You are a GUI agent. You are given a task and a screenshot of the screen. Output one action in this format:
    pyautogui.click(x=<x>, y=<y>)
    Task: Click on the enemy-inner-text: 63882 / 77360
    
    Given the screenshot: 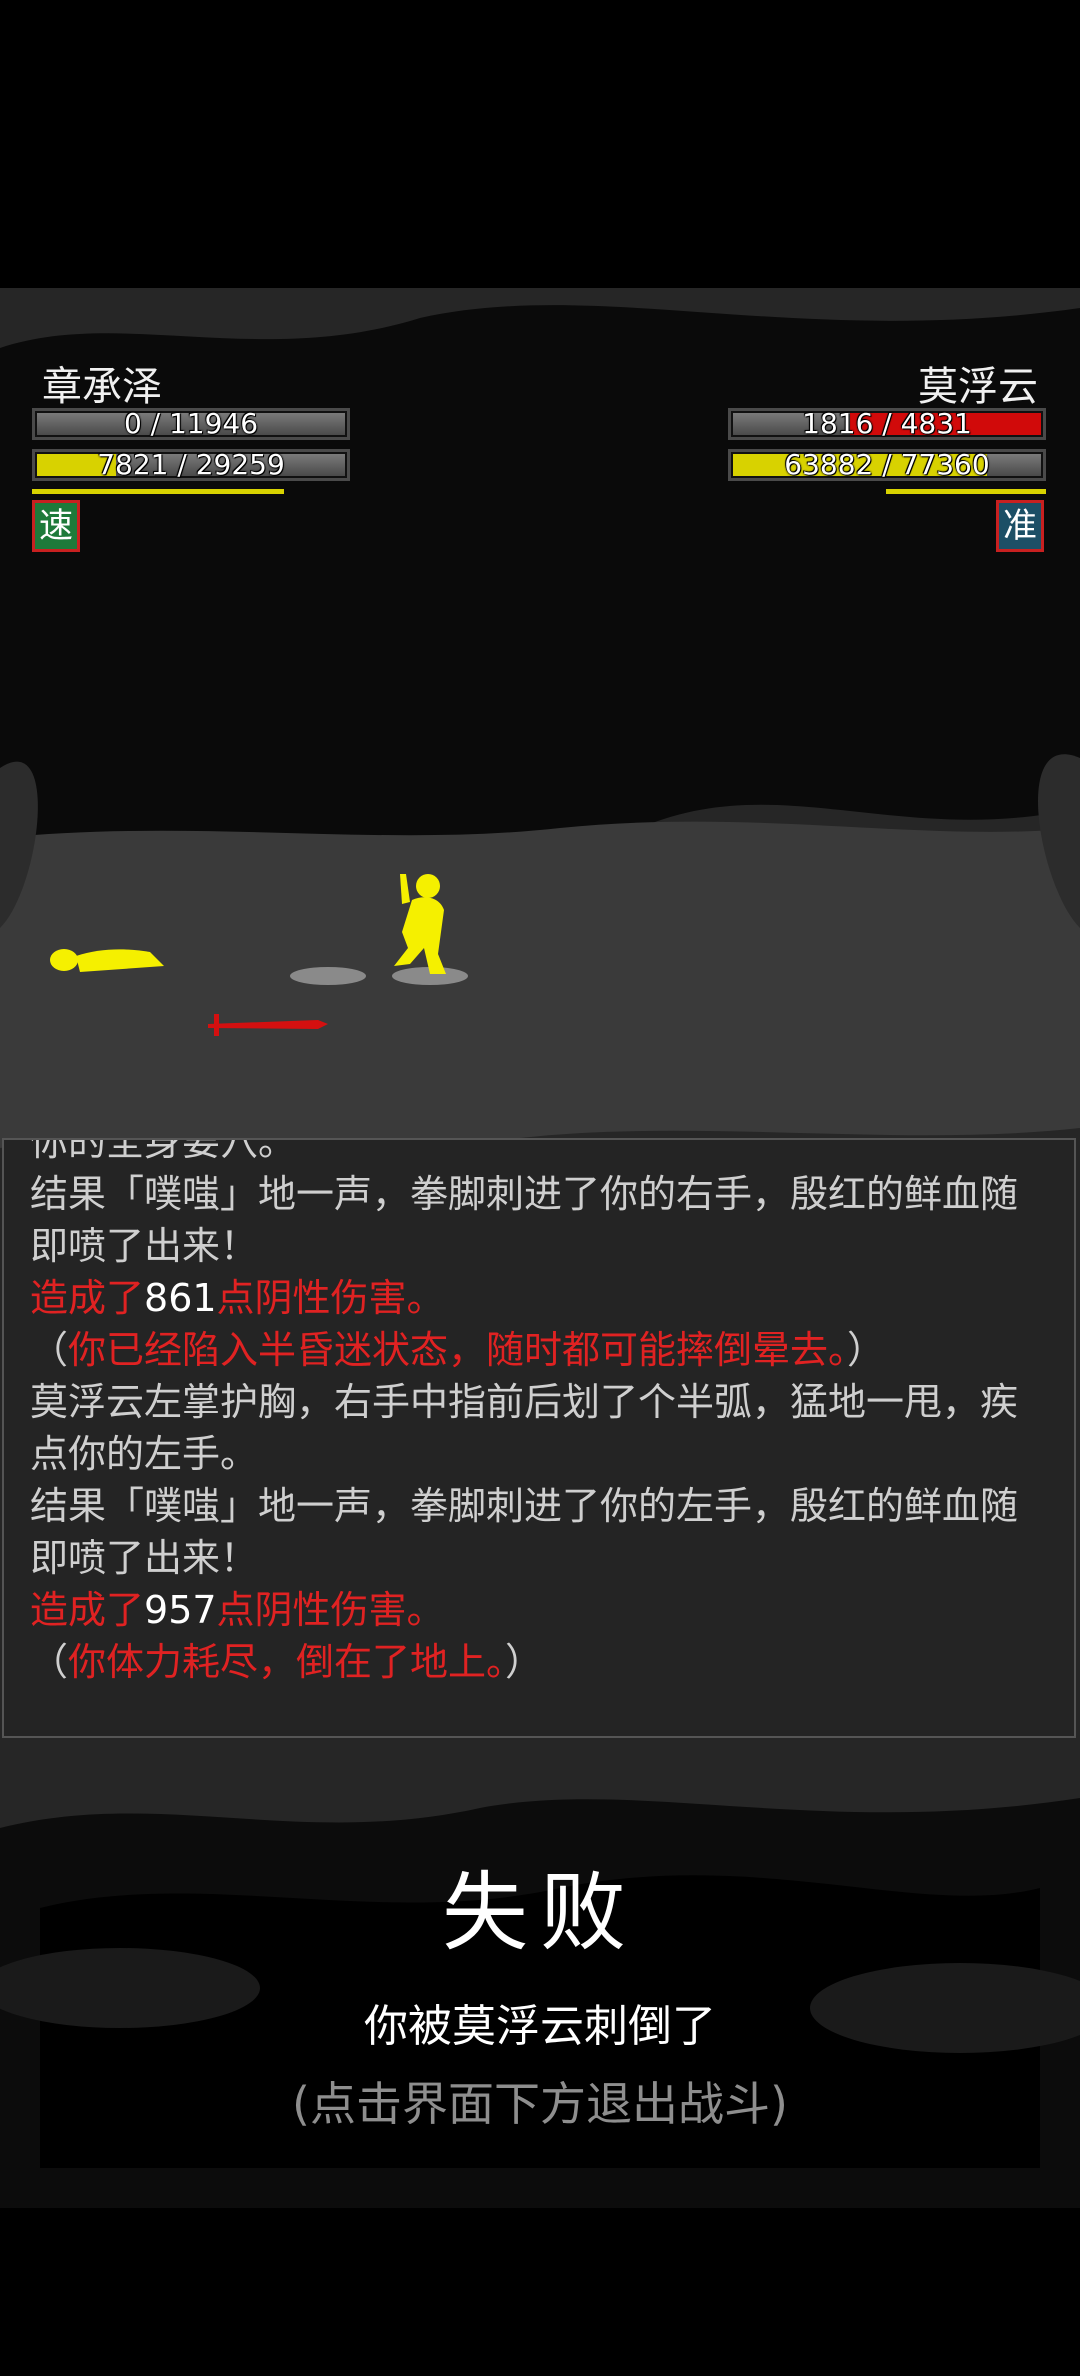 What is the action you would take?
    pyautogui.click(x=887, y=464)
    